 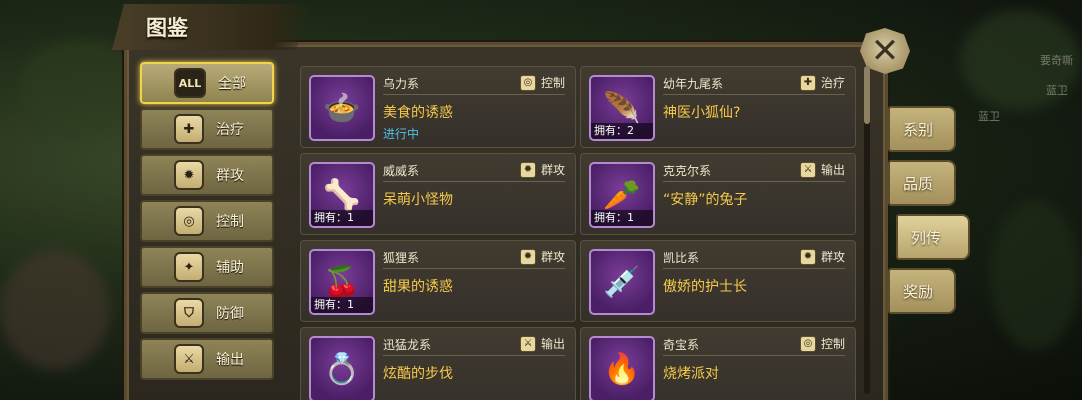 I want to click on all-icon: ALL, so click(x=190, y=83).